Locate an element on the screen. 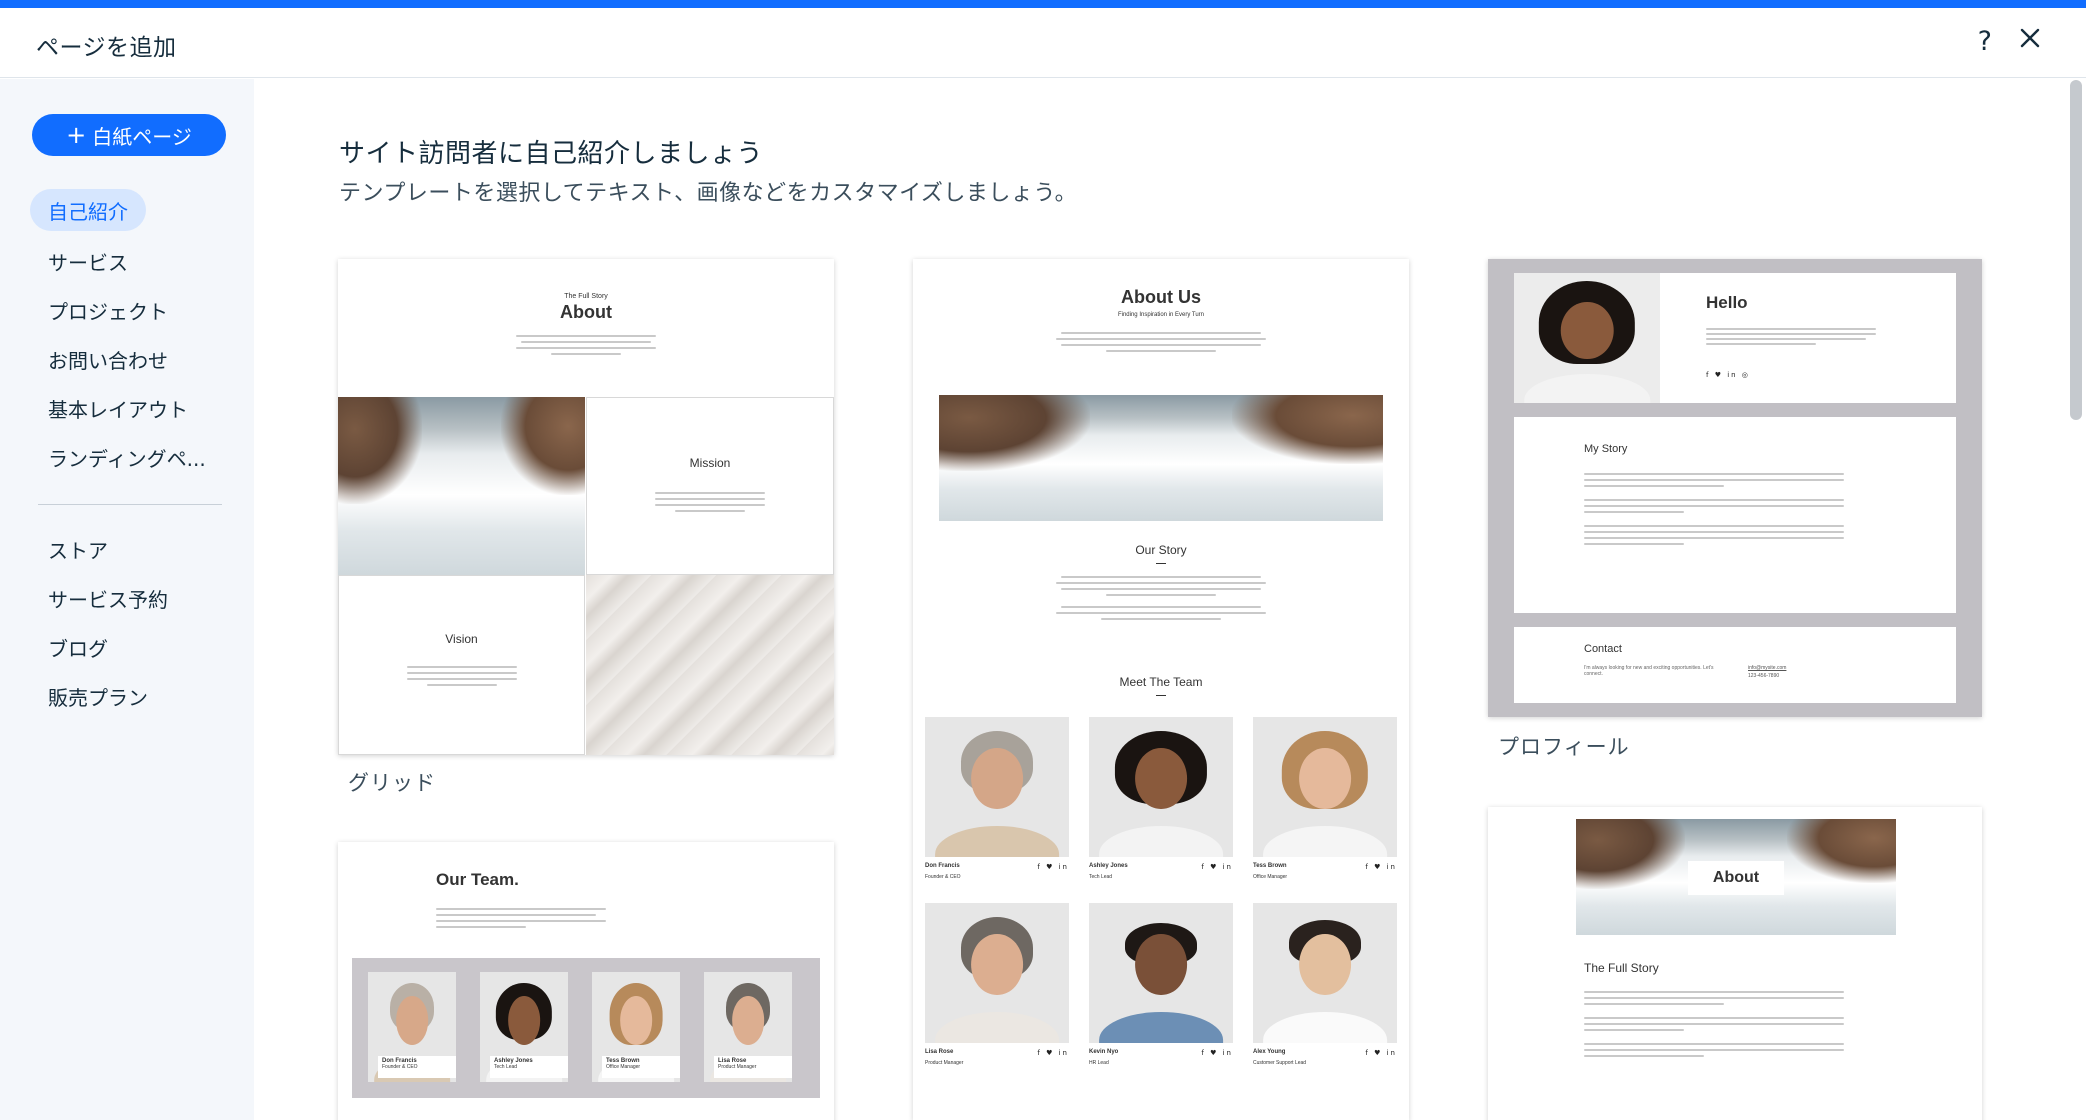 The width and height of the screenshot is (2086, 1120). profile-email: info@mysite.com is located at coordinates (1767, 668).